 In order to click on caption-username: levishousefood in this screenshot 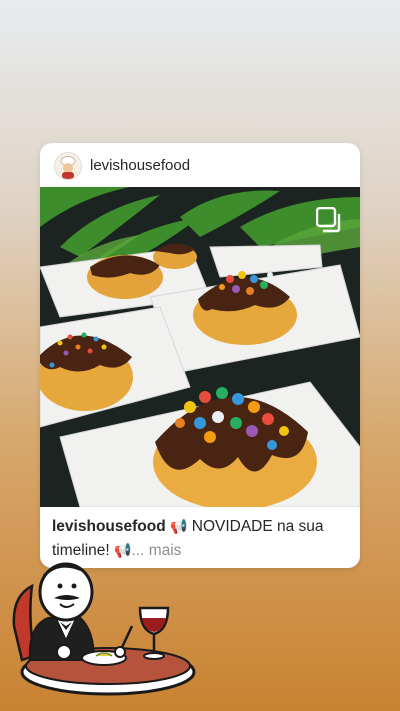, I will do `click(109, 526)`.